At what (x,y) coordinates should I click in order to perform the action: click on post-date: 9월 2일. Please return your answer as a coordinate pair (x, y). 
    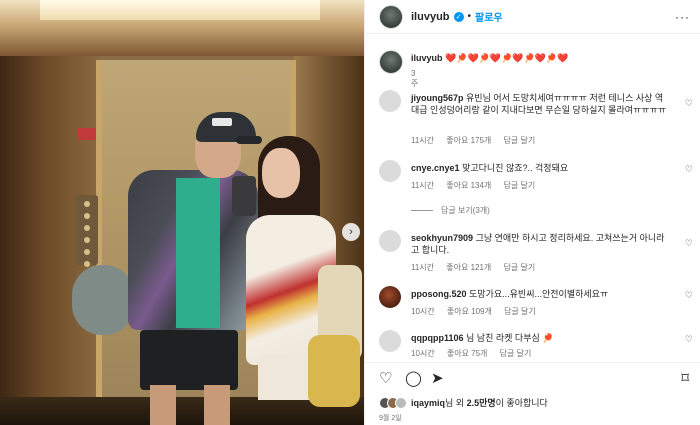
    Looking at the image, I should click on (390, 418).